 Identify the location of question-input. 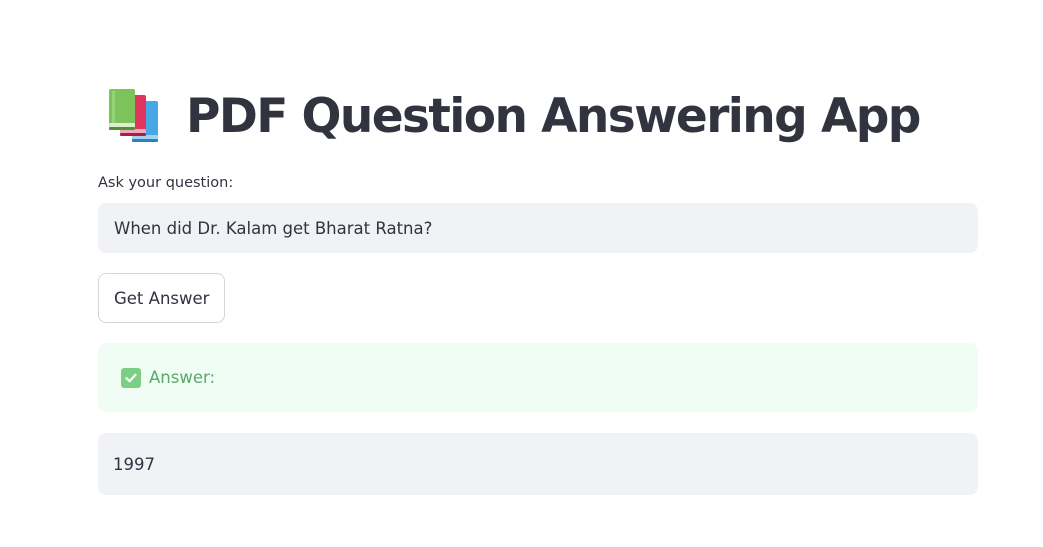
(538, 228).